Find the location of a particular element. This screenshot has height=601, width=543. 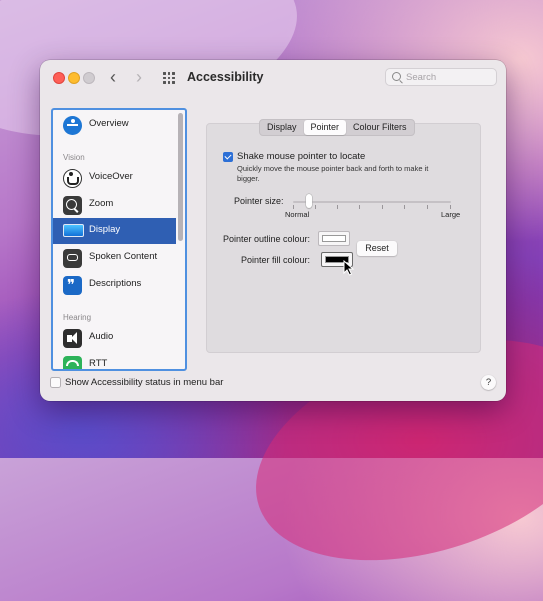

sidebar-item-label: RTT is located at coordinates (98, 363).